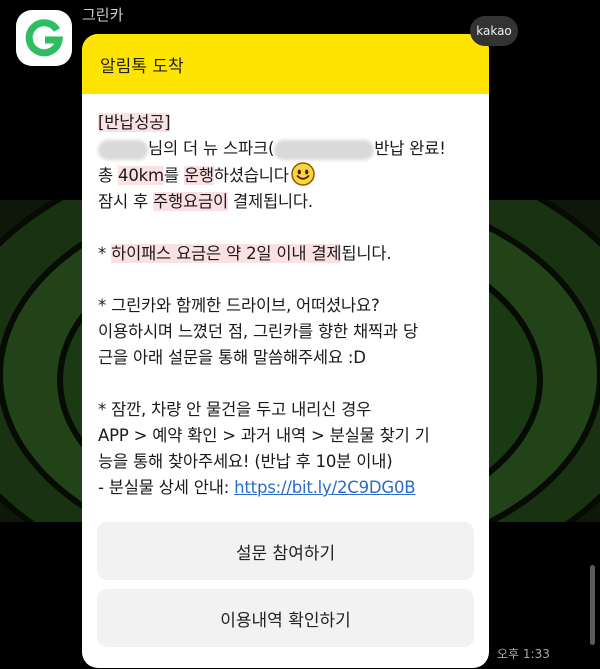 This screenshot has height=669, width=600. What do you see at coordinates (285, 618) in the screenshot?
I see `usage-history-button: 이용내역 확인하기` at bounding box center [285, 618].